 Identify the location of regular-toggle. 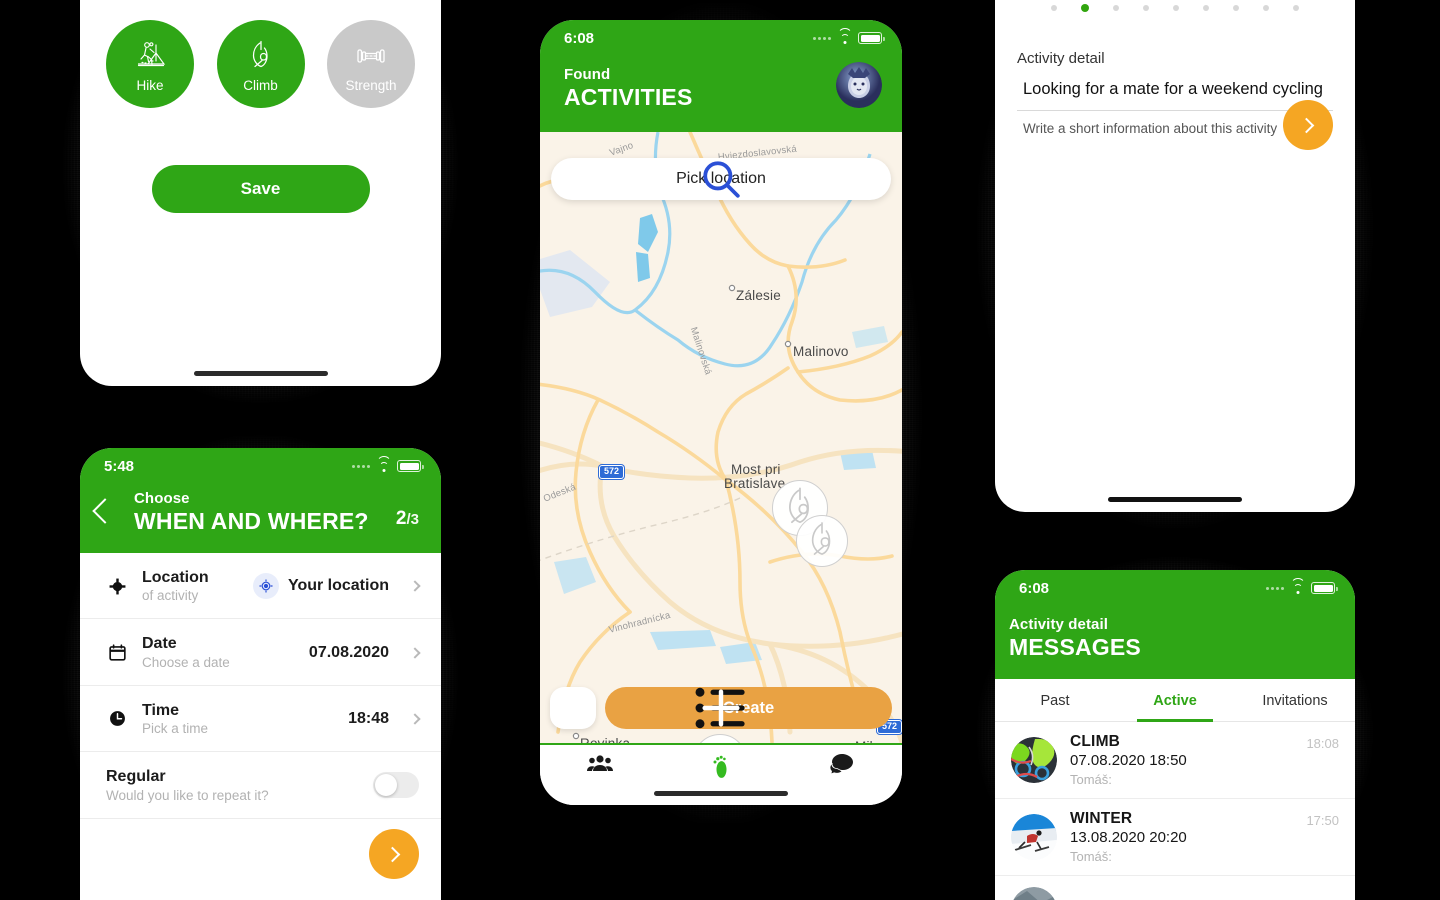
(396, 785).